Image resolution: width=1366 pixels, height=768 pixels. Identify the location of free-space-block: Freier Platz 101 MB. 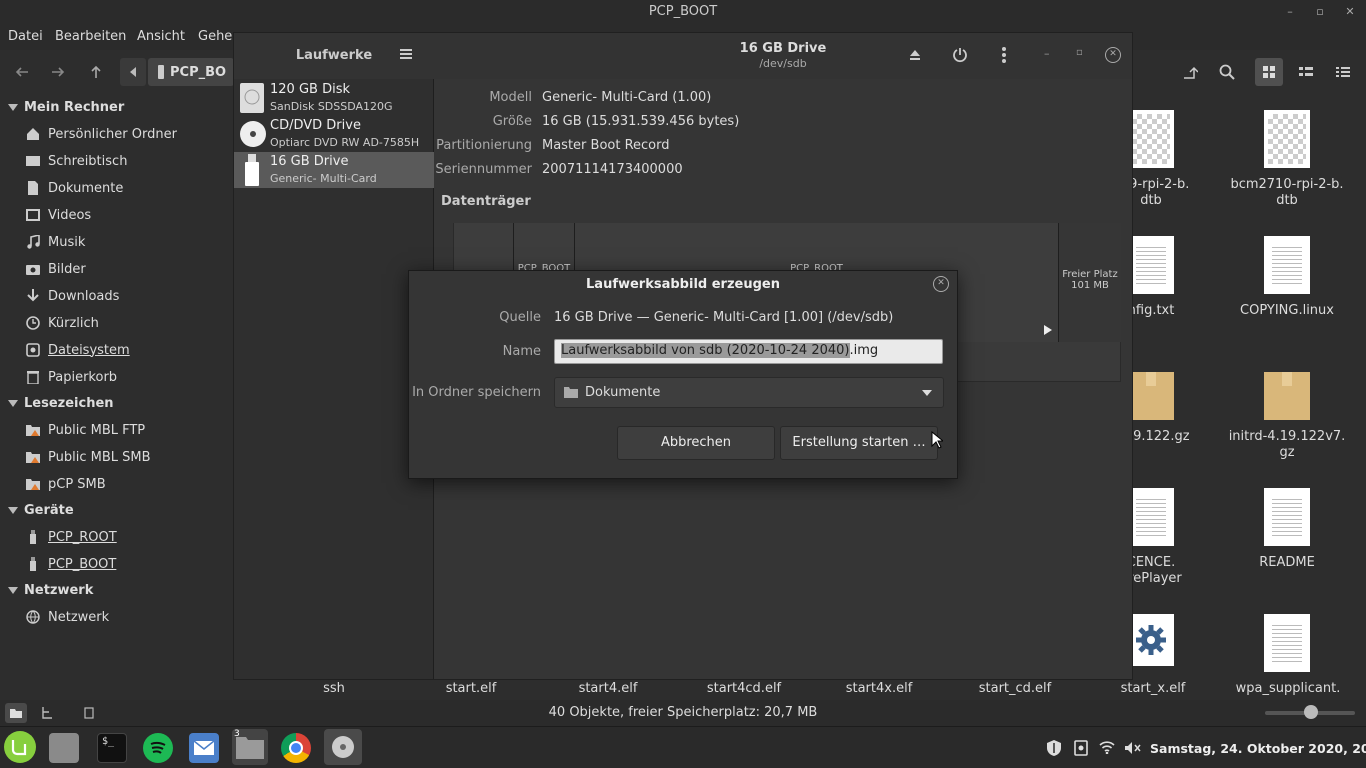
(1090, 282).